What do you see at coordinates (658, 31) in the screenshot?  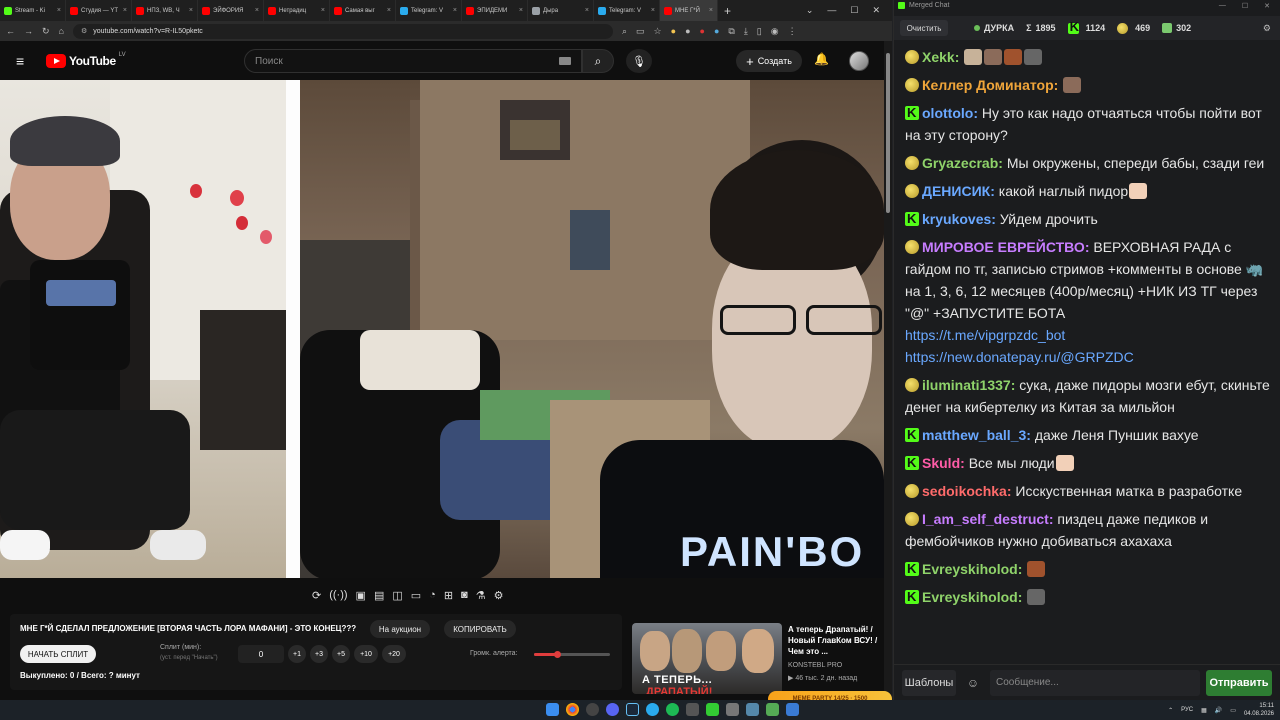 I see `bookmark-star-icon: ☆` at bounding box center [658, 31].